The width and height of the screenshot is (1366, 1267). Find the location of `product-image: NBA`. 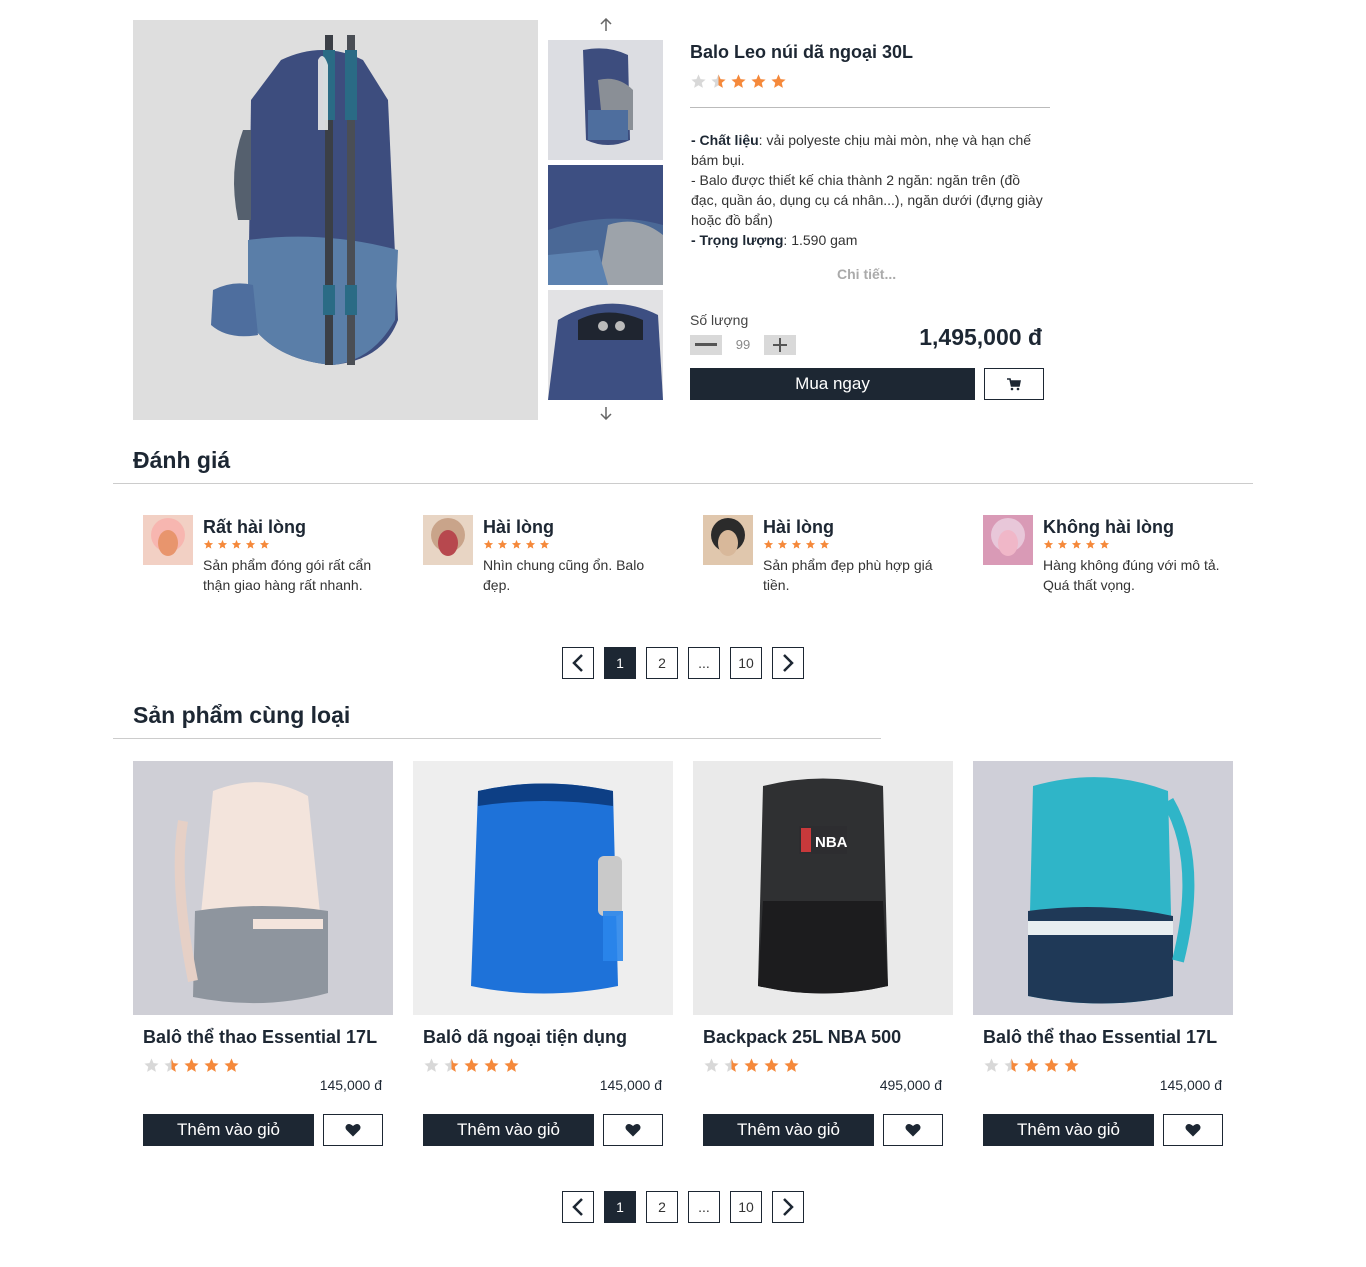

product-image: NBA is located at coordinates (823, 888).